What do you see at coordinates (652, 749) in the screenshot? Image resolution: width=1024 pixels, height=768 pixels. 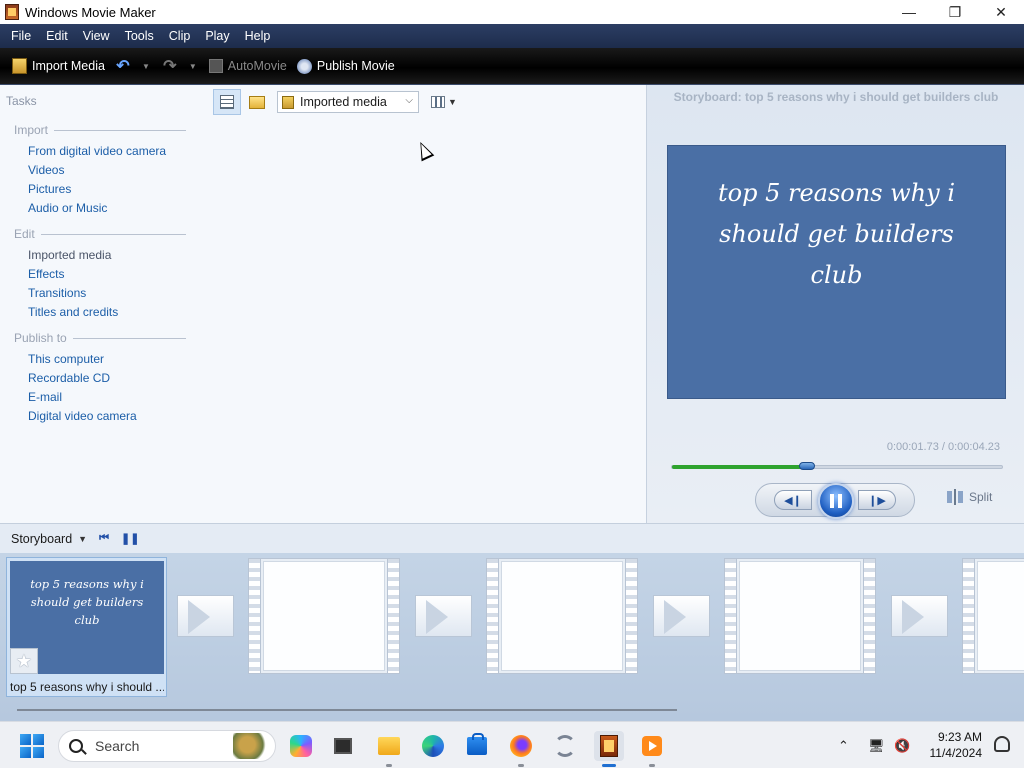 I see `media-player-app-icon` at bounding box center [652, 749].